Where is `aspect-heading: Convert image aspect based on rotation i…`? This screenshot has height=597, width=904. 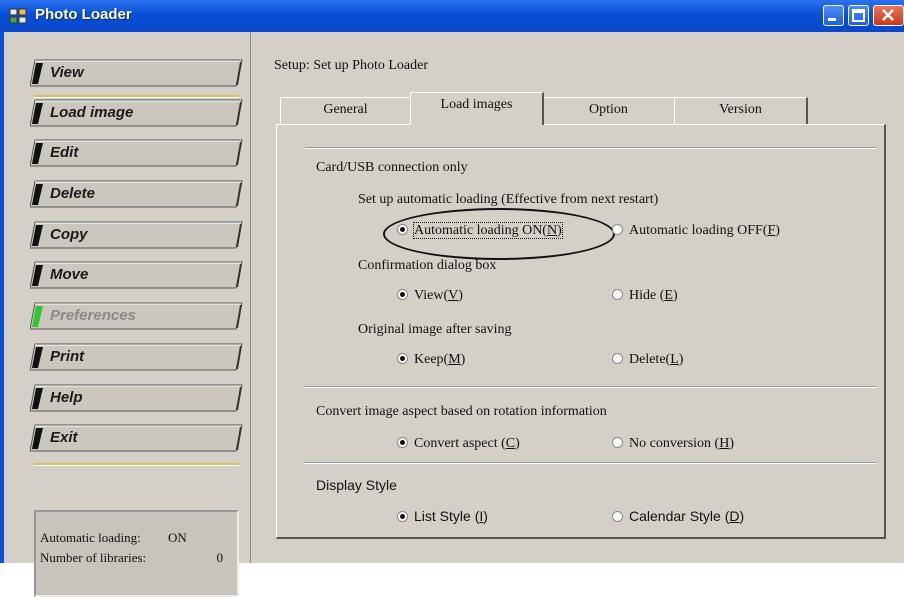
aspect-heading: Convert image aspect based on rotation i… is located at coordinates (461, 411).